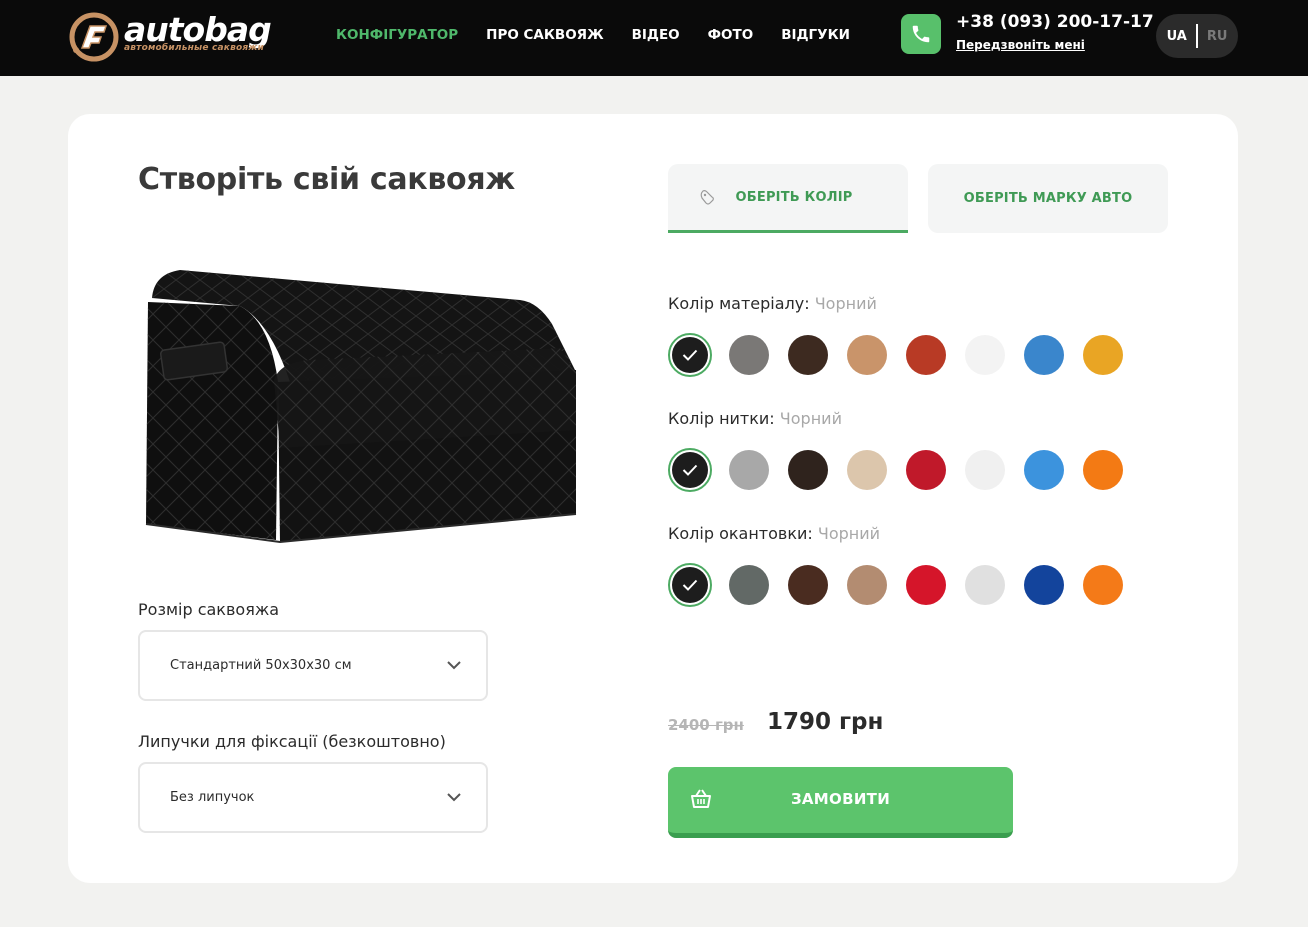 This screenshot has width=1308, height=927. Describe the element at coordinates (212, 797) in the screenshot. I see `velcro-select-value: Без липучок` at that location.